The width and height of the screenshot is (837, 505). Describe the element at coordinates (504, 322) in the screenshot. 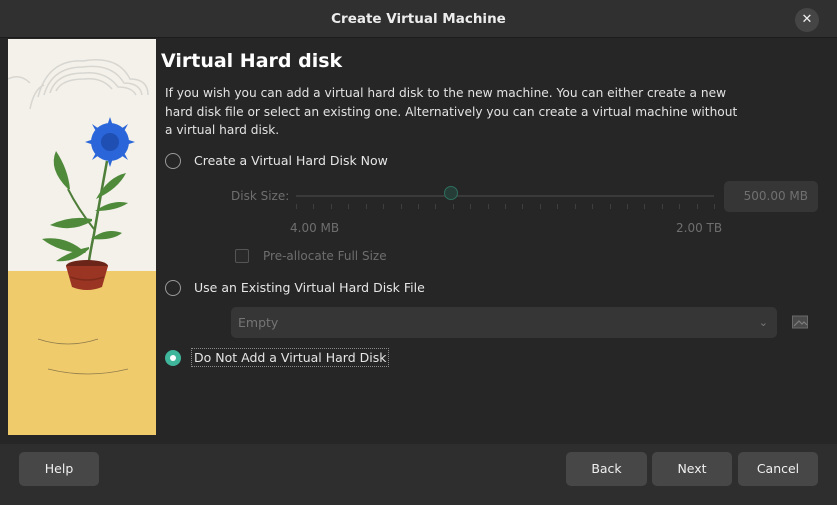

I see `existing-disk-select: Empty ⌄` at that location.